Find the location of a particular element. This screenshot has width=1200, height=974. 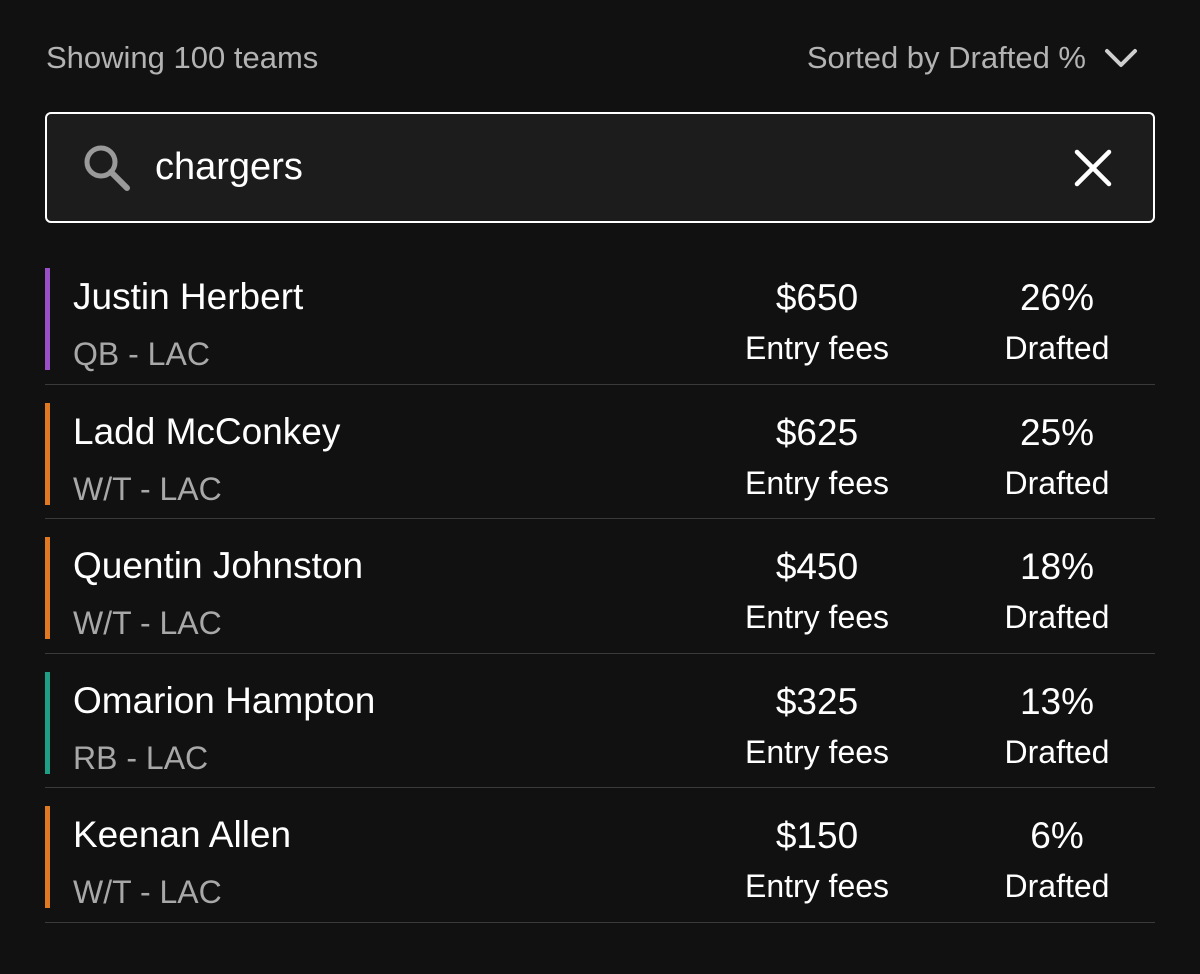

entry-fees: $325 Entry fees is located at coordinates (817, 726).